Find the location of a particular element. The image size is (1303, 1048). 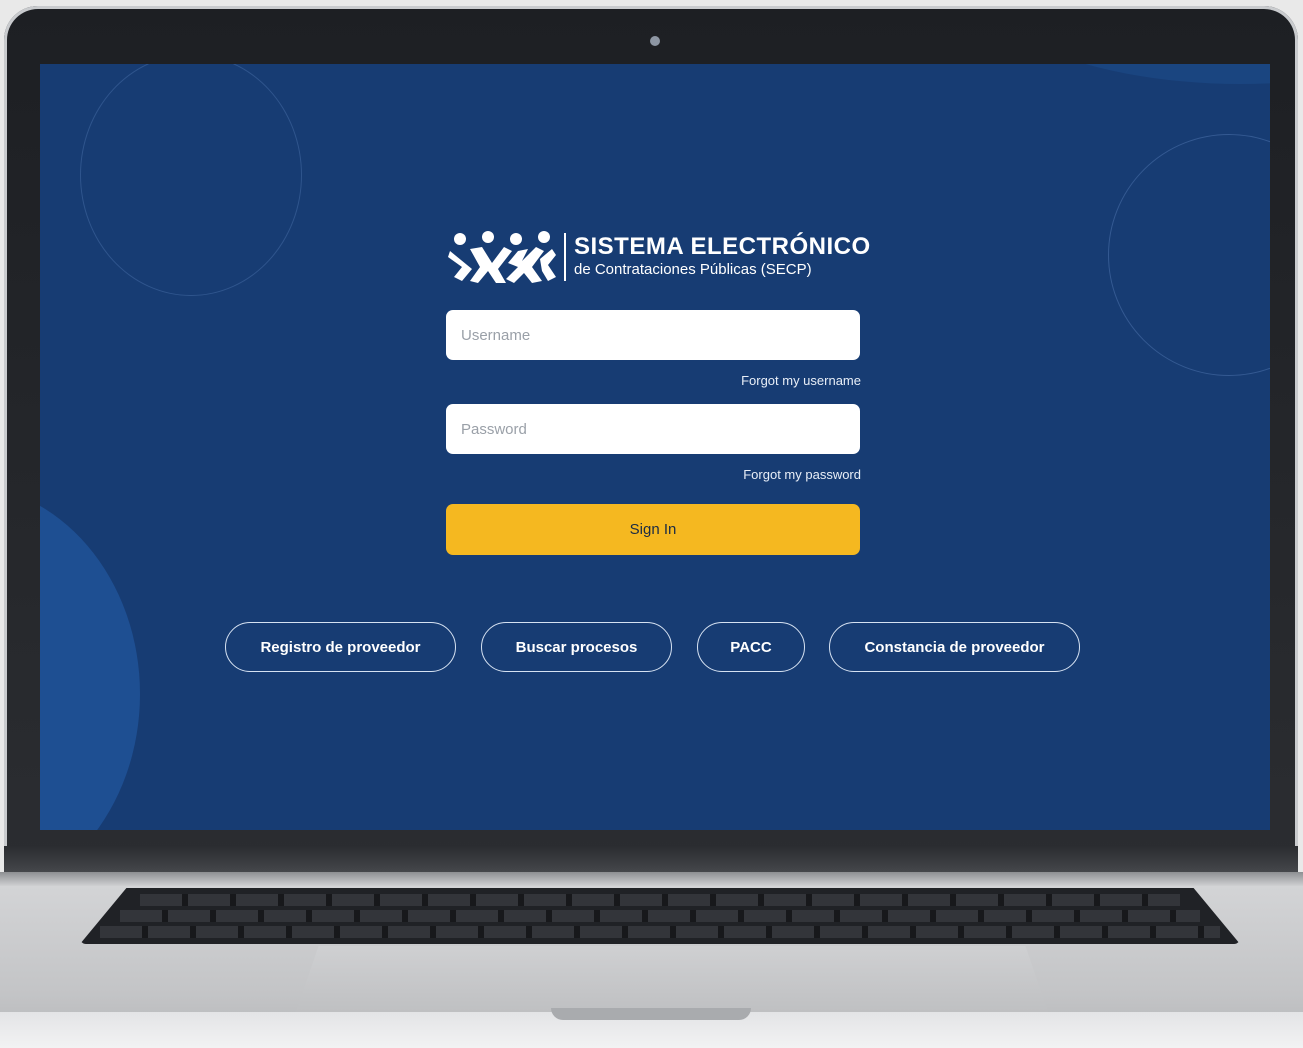

keyboard is located at coordinates (660, 916).